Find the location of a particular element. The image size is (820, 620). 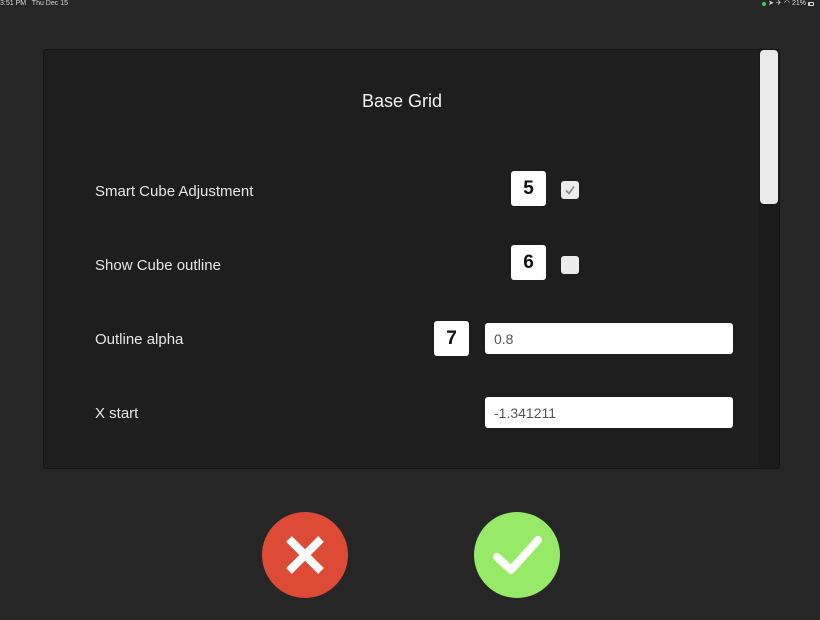

show-cube-outline-label: Show Cube outline is located at coordinates (158, 265).